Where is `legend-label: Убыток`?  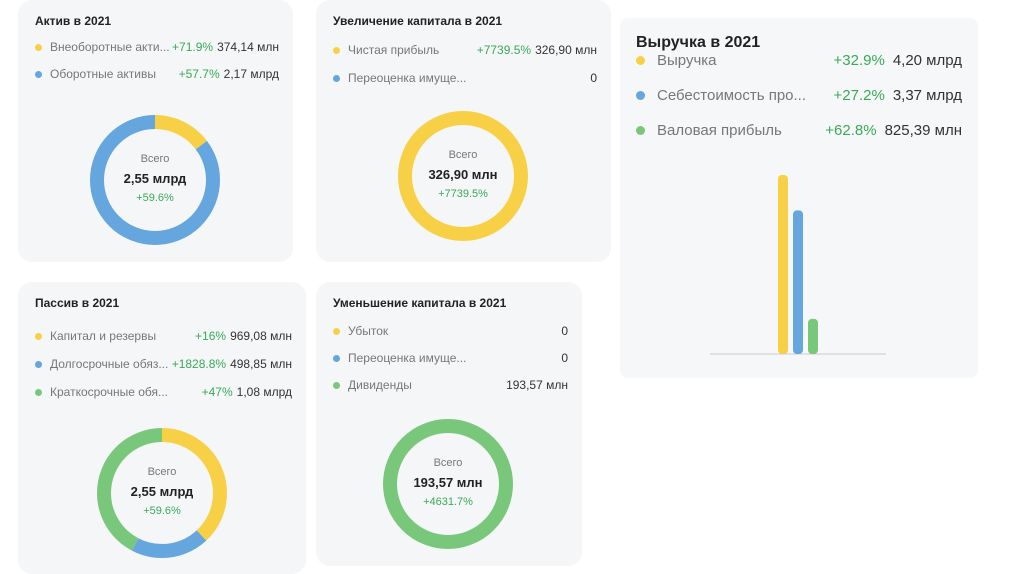 legend-label: Убыток is located at coordinates (368, 331).